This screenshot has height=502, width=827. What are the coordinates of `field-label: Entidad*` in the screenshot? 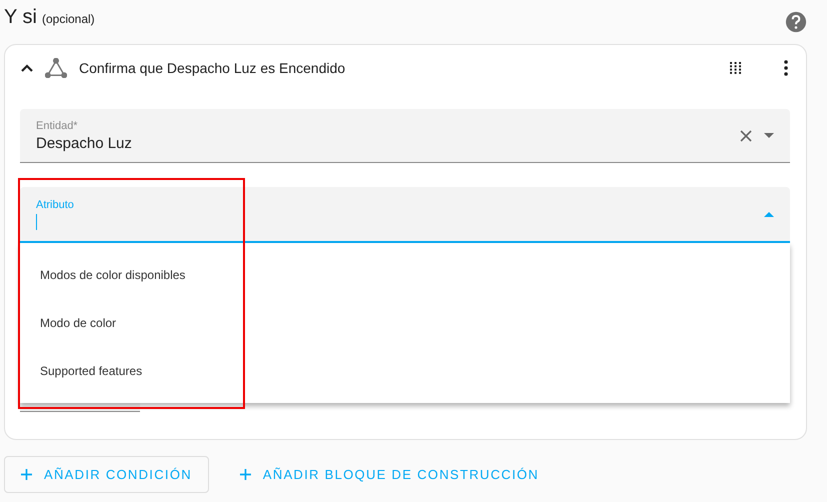 It's located at (57, 126).